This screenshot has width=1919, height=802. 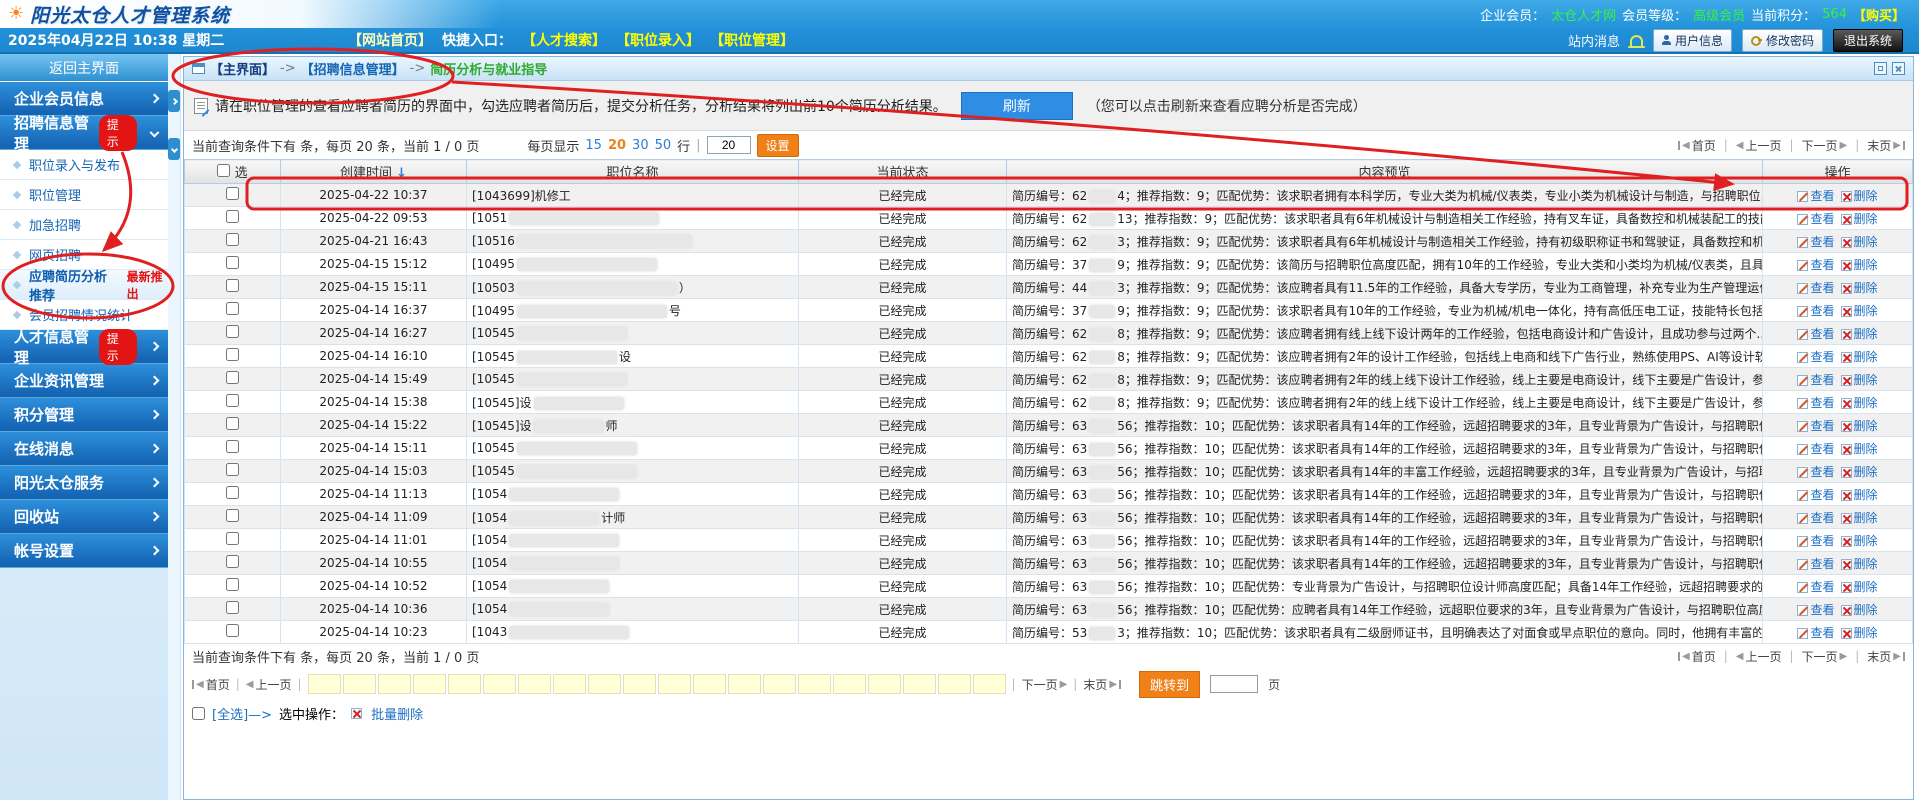 I want to click on sidebar-item-2-2: 职位管理, so click(x=84, y=195).